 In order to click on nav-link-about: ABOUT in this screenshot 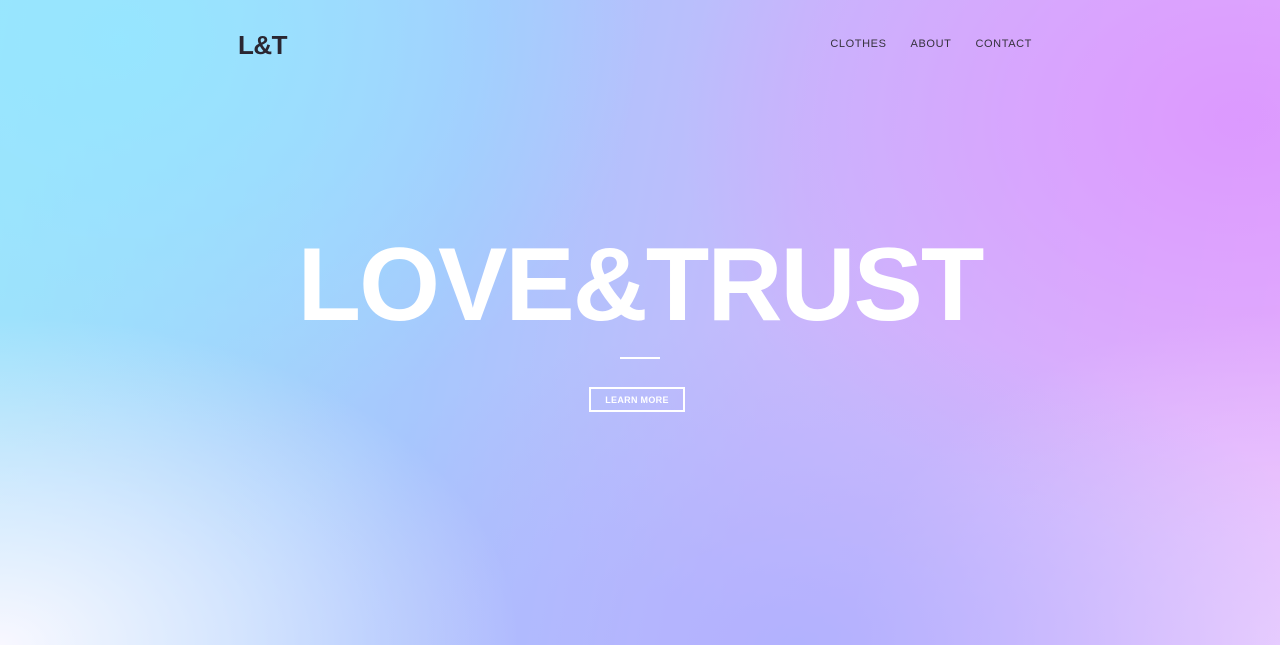, I will do `click(931, 44)`.